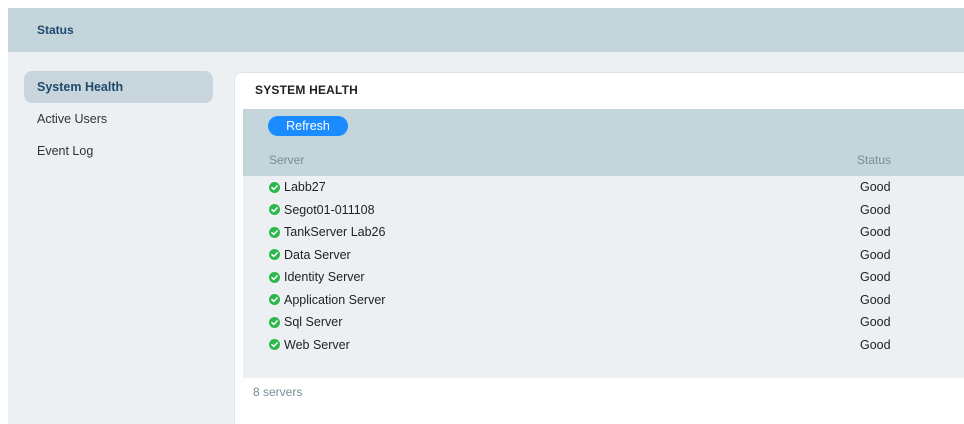 This screenshot has width=964, height=424. What do you see at coordinates (335, 232) in the screenshot?
I see `server-name: TankServer Lab26` at bounding box center [335, 232].